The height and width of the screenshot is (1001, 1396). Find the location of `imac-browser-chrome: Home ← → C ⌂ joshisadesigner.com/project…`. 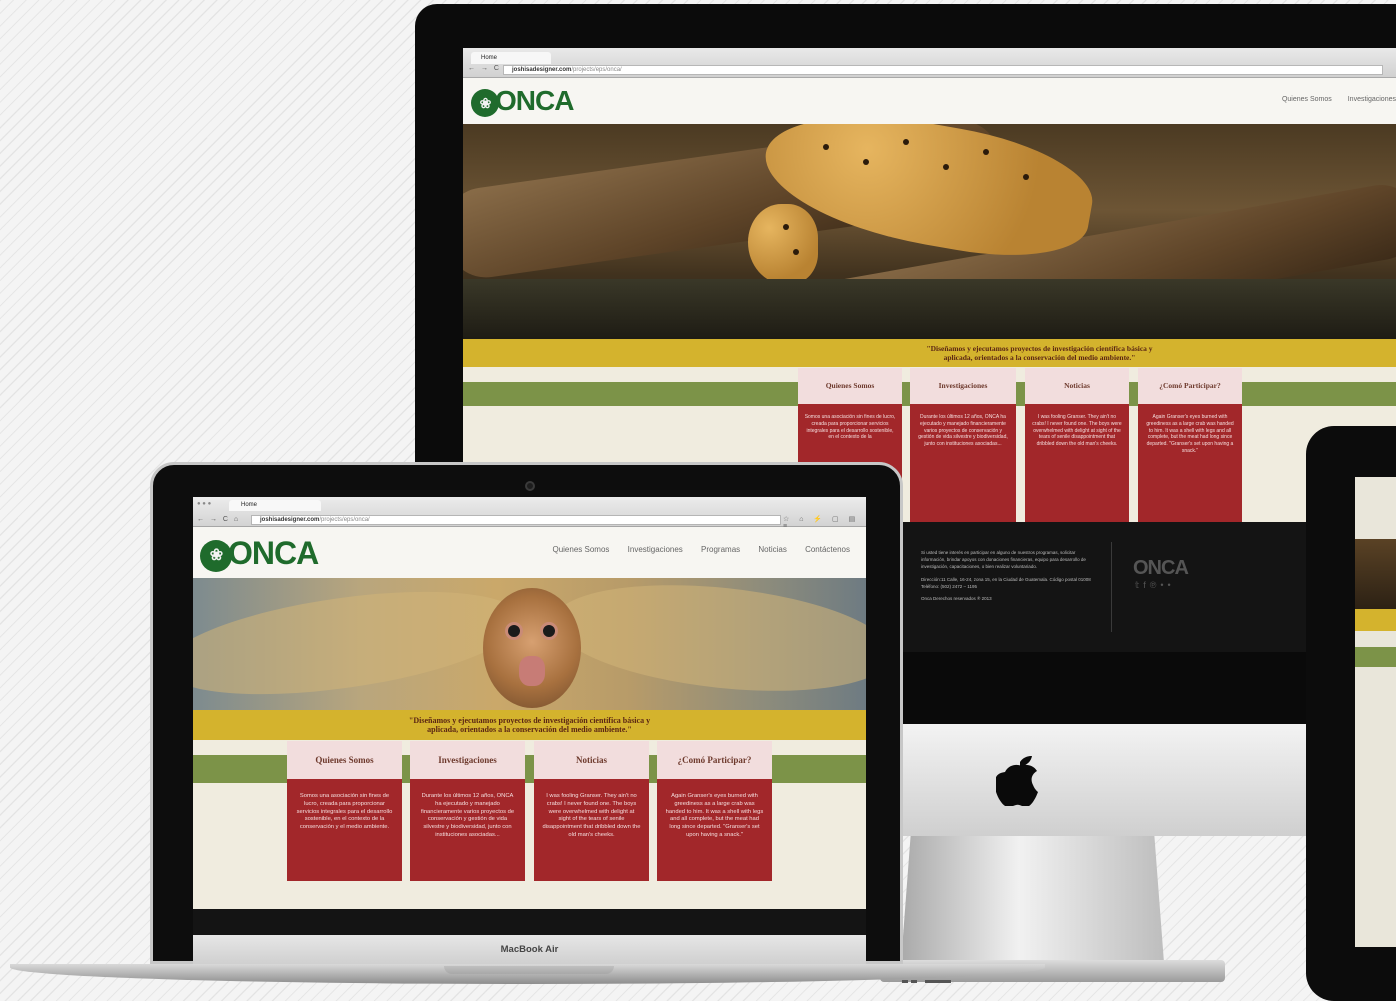

imac-browser-chrome: Home ← → C ⌂ joshisadesigner.com/project… is located at coordinates (929, 63).